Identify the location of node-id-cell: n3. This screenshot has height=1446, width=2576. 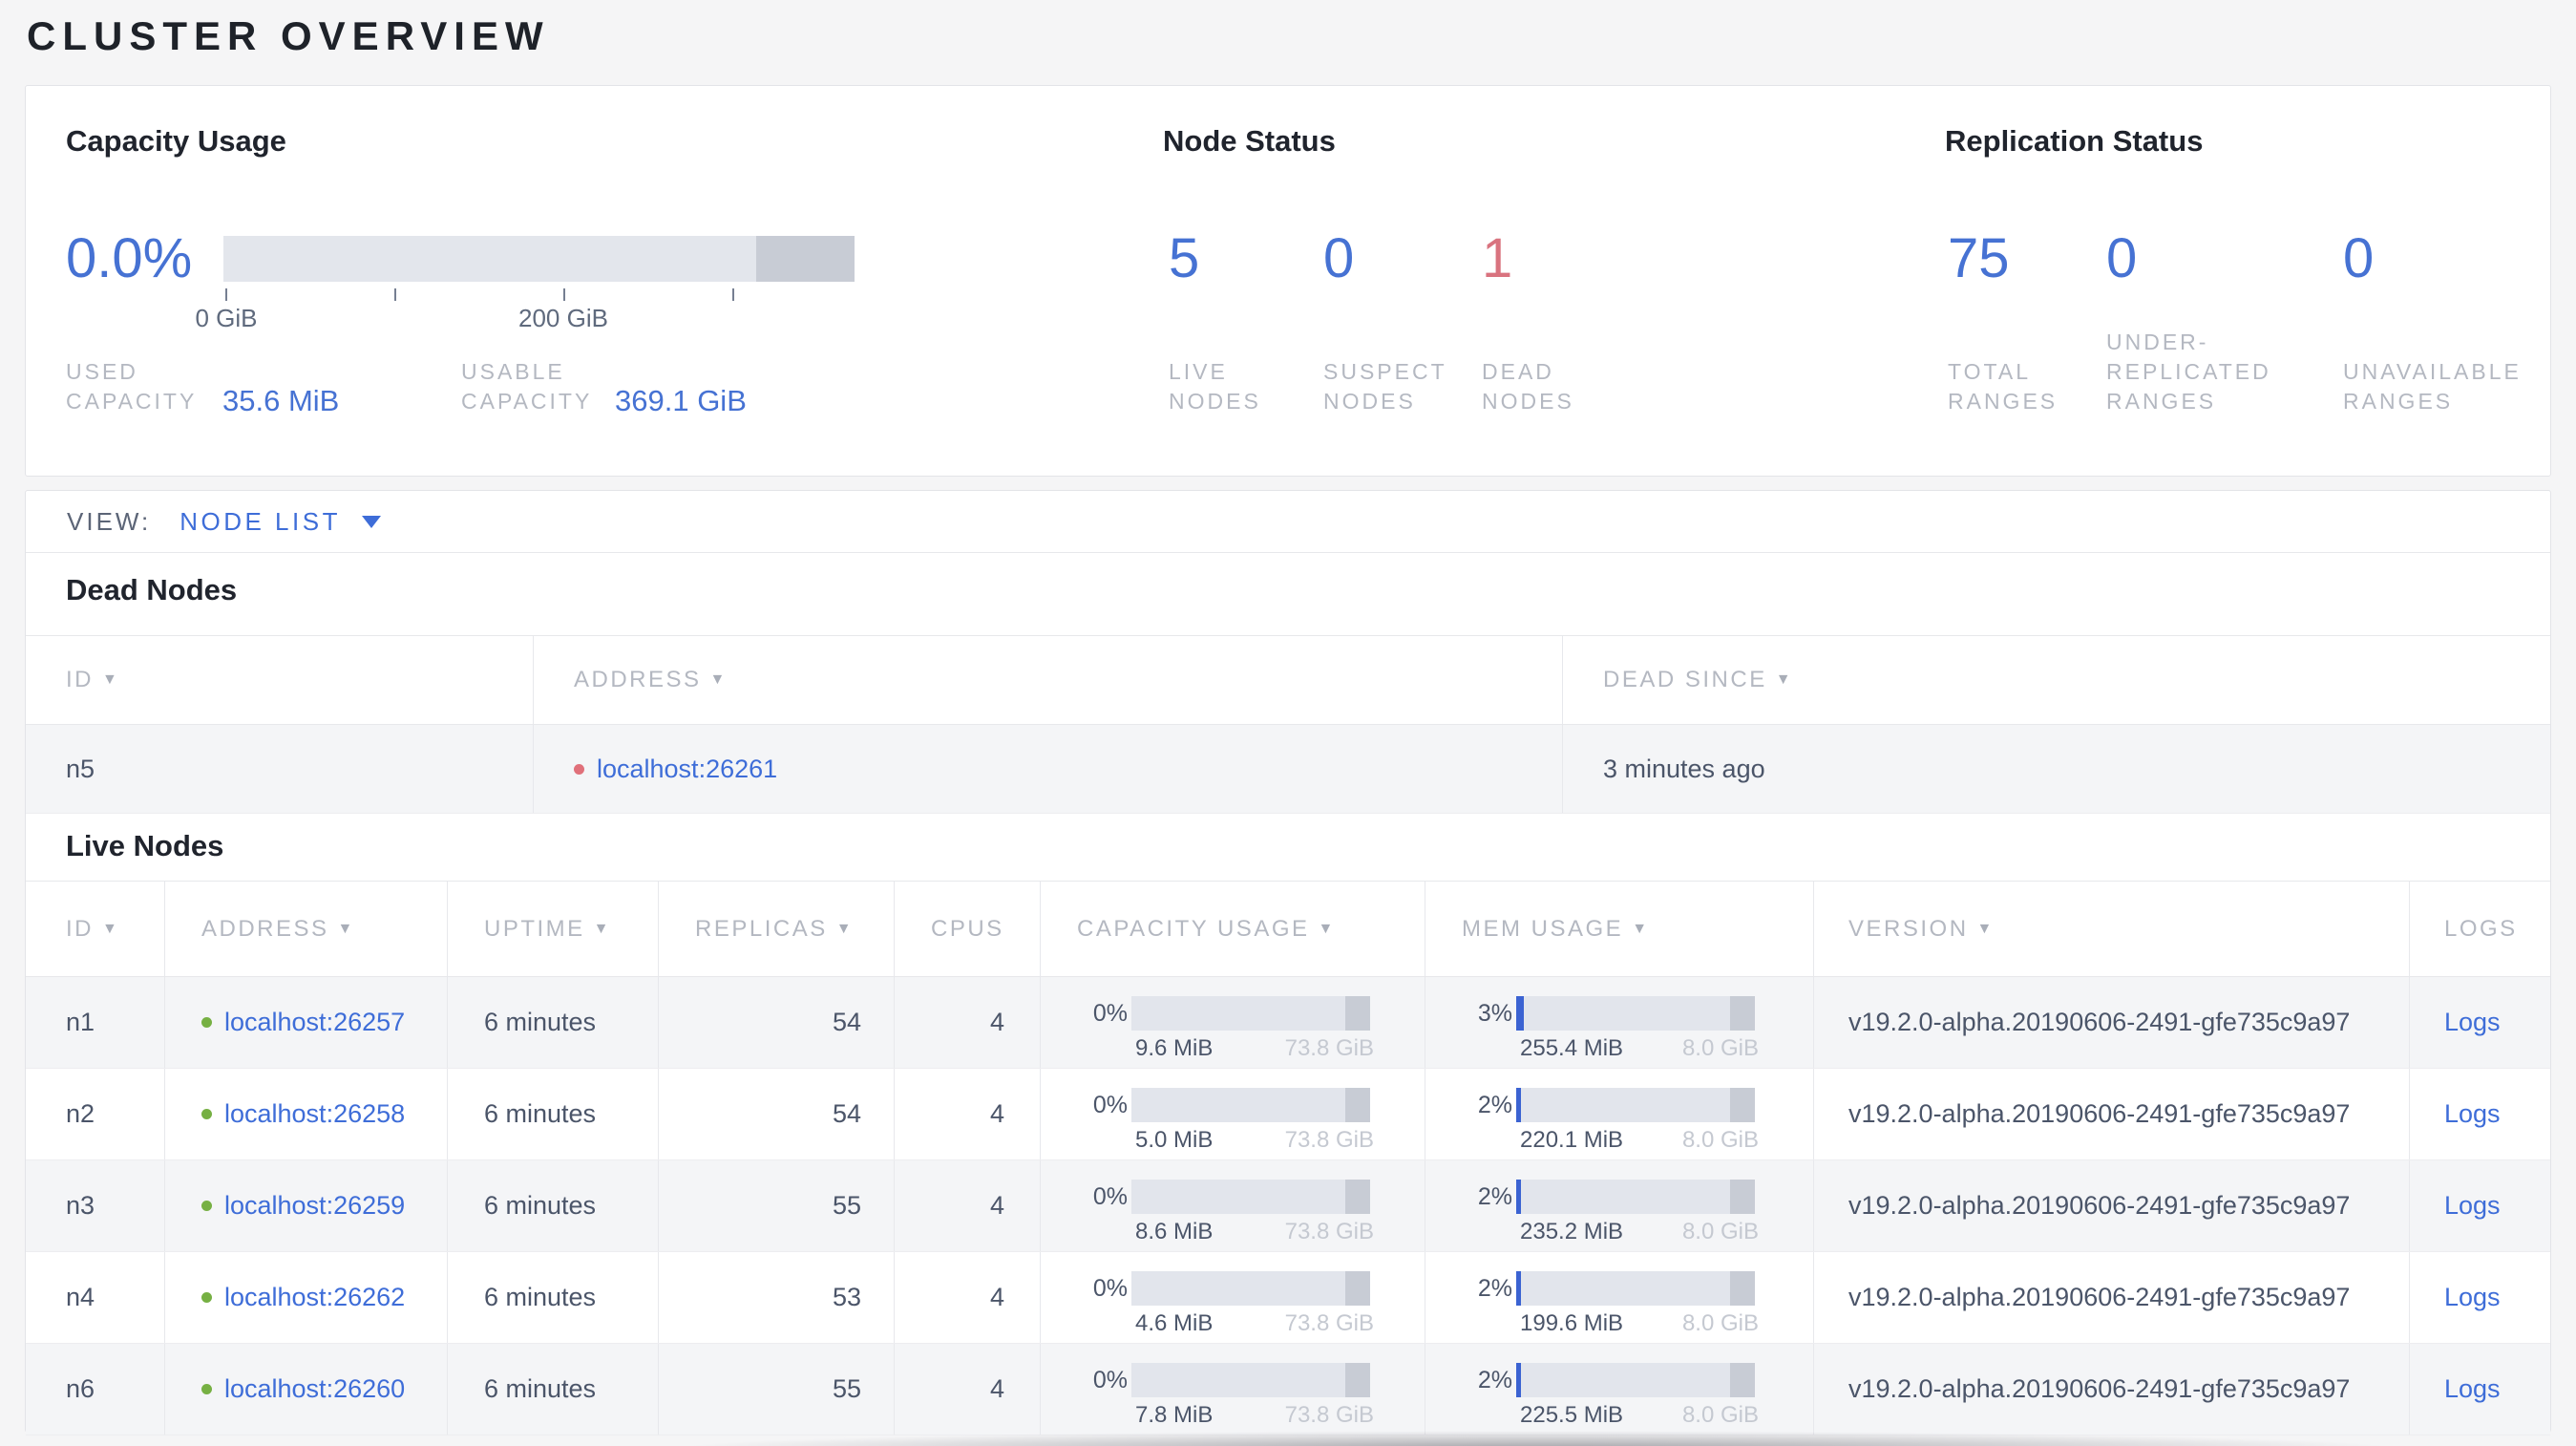
(95, 1205).